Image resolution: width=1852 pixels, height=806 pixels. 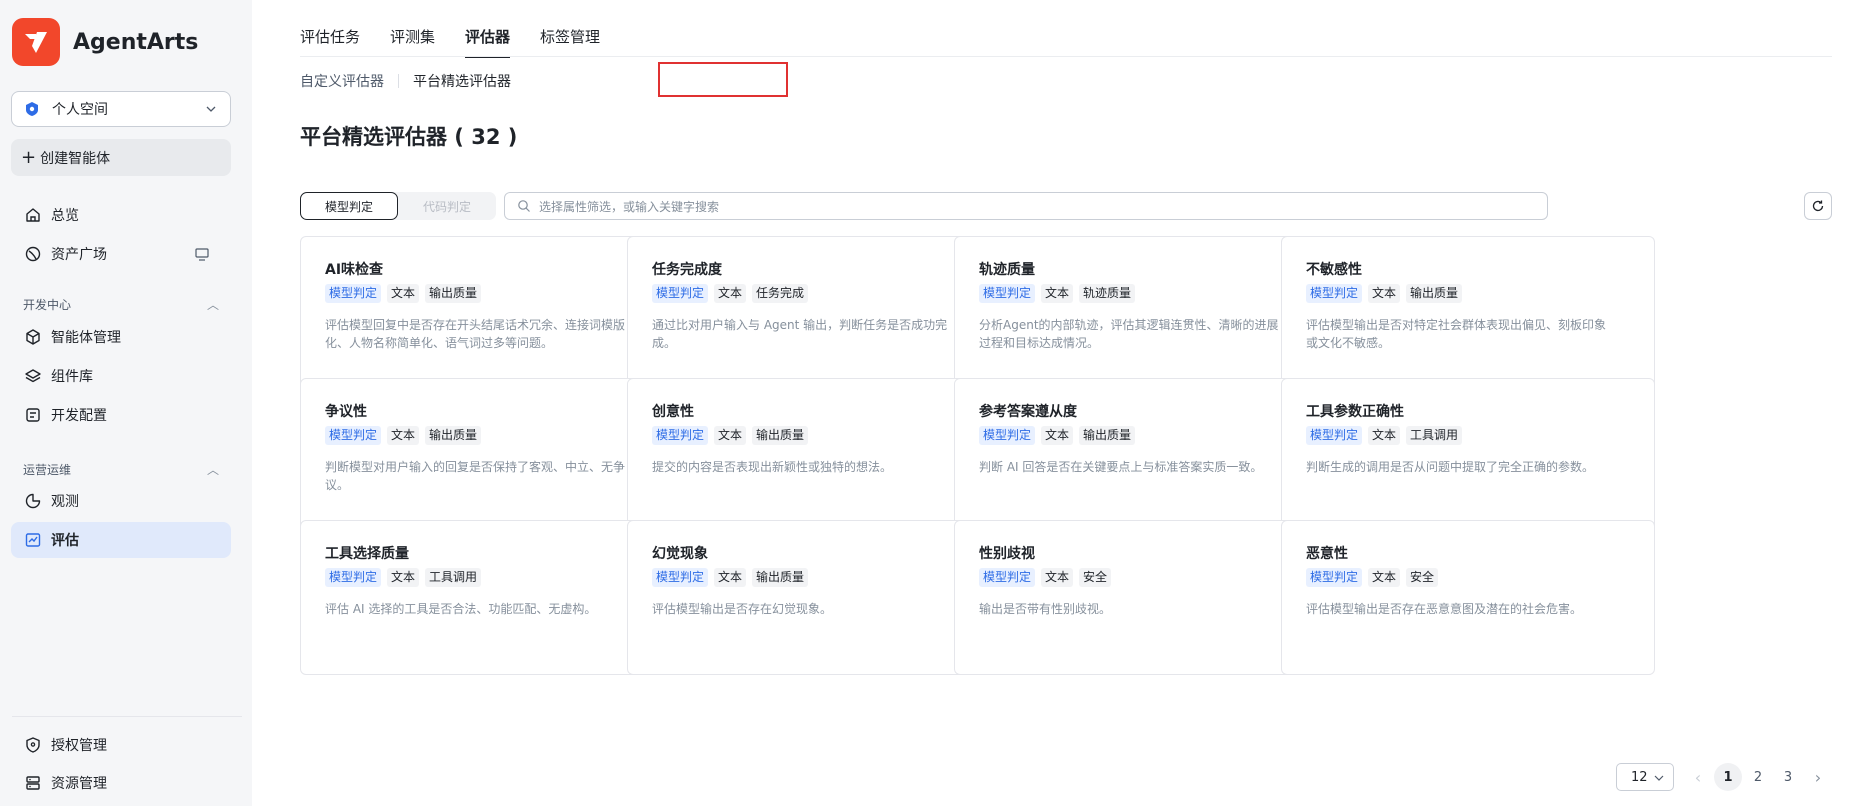 What do you see at coordinates (32, 109) in the screenshot?
I see `space-shield-icon` at bounding box center [32, 109].